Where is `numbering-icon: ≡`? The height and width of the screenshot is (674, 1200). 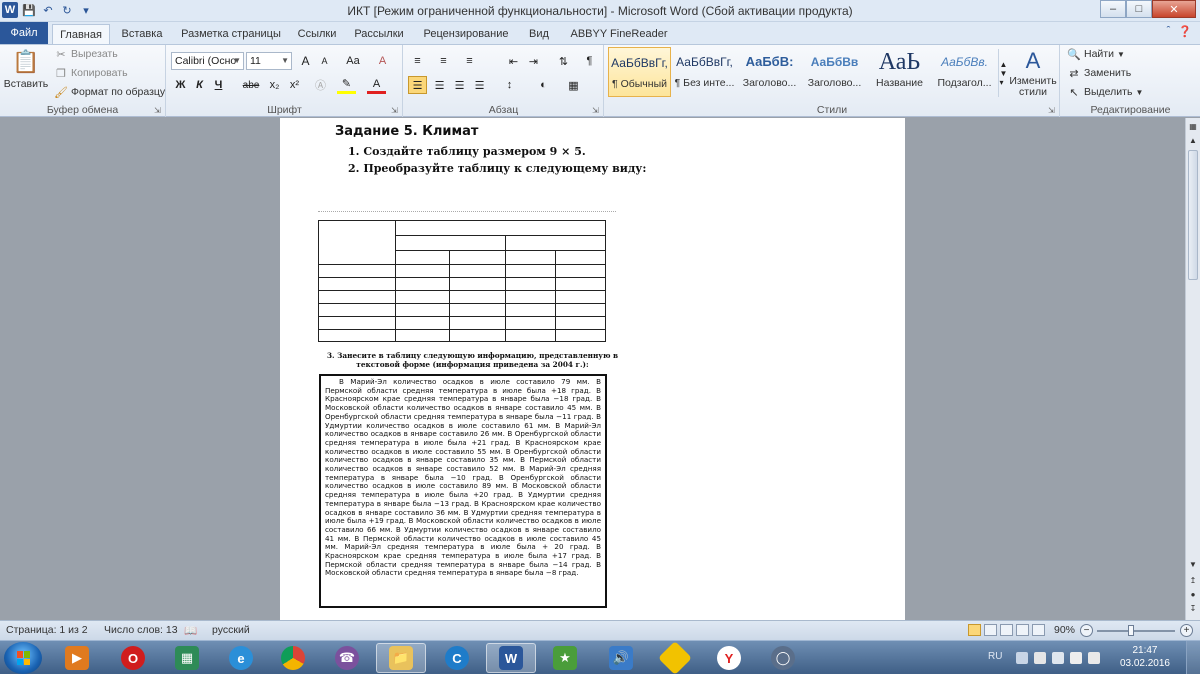 numbering-icon: ≡ is located at coordinates (443, 61).